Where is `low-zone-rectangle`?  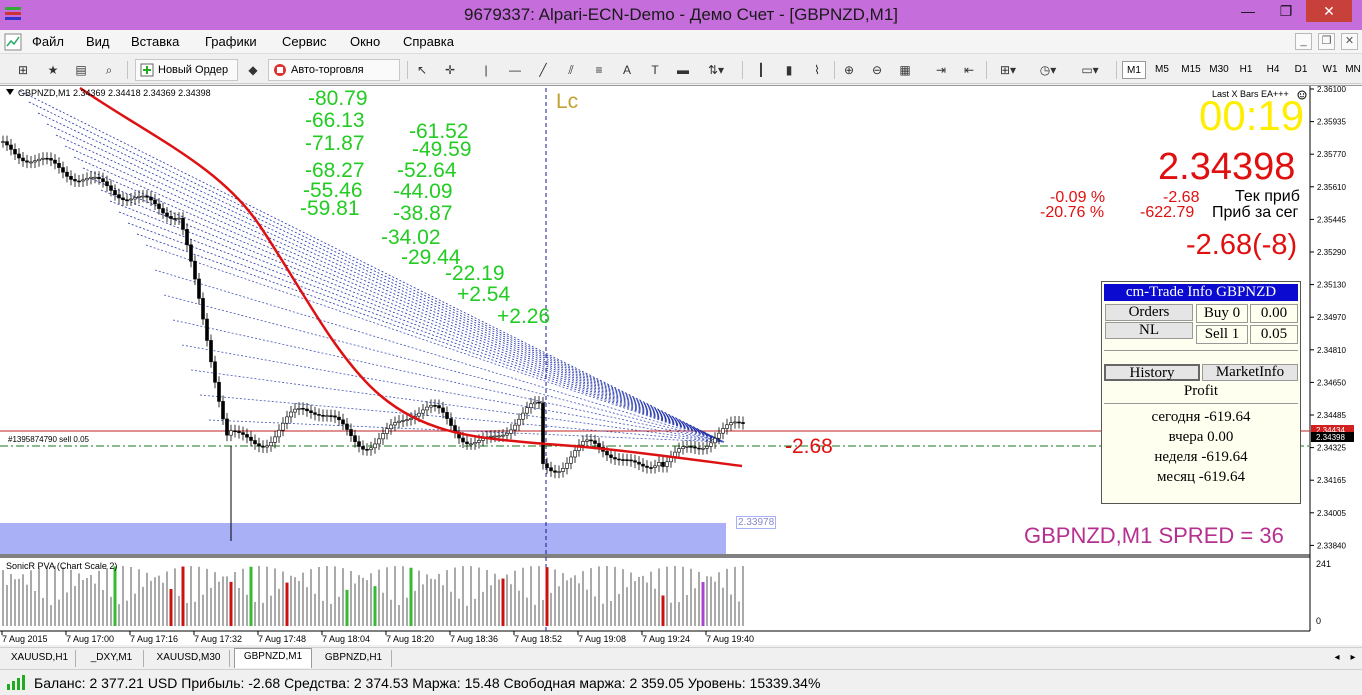 low-zone-rectangle is located at coordinates (363, 538).